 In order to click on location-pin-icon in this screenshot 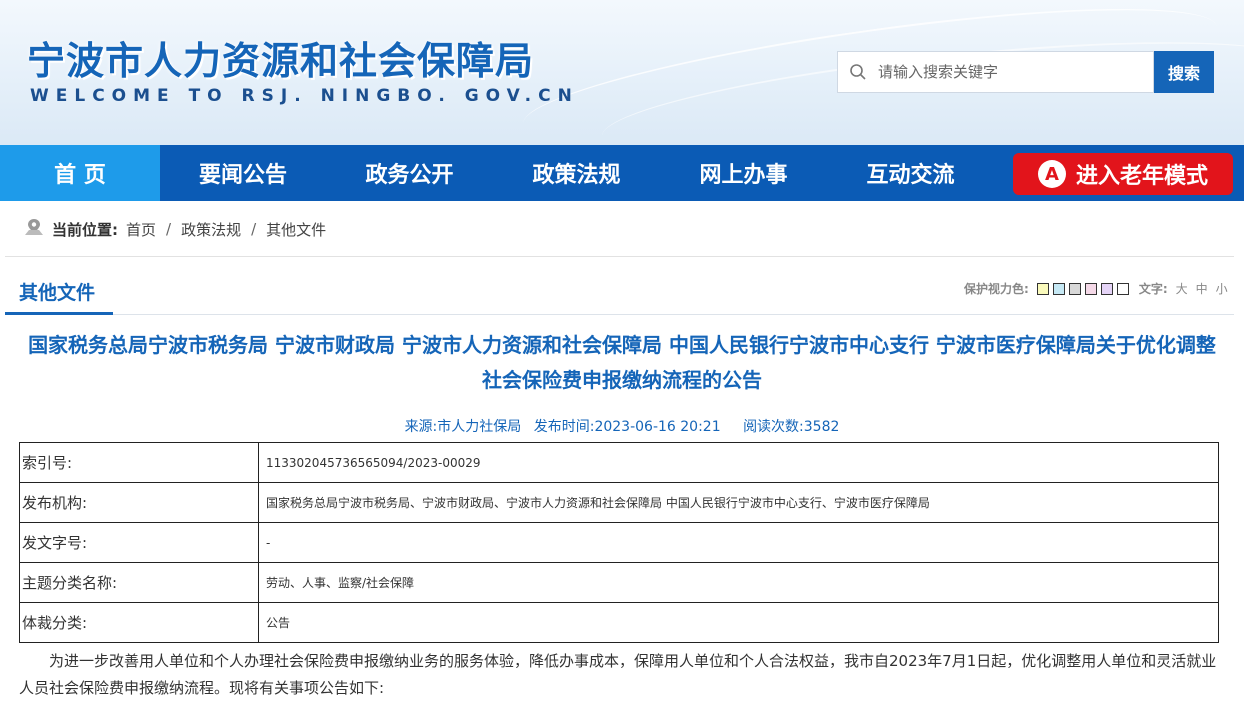, I will do `click(34, 229)`.